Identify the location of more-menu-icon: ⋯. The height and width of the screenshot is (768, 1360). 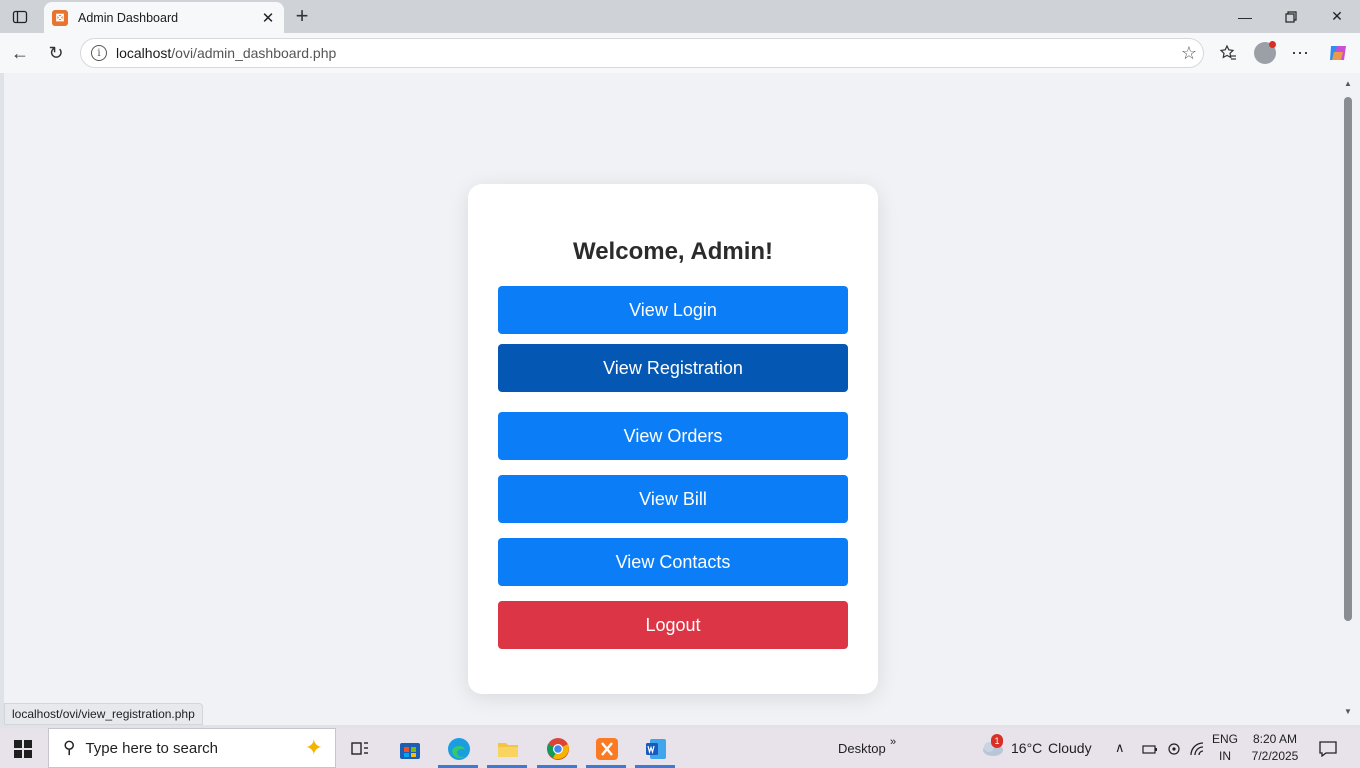
(1300, 53).